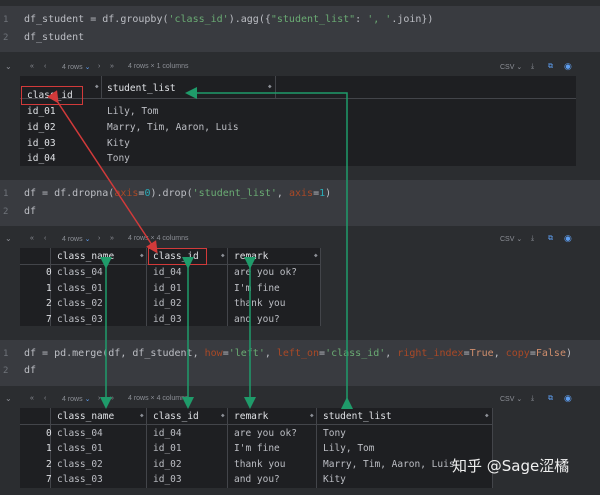 This screenshot has width=600, height=495. What do you see at coordinates (102, 172) in the screenshot?
I see `arrow-class-id-join` at bounding box center [102, 172].